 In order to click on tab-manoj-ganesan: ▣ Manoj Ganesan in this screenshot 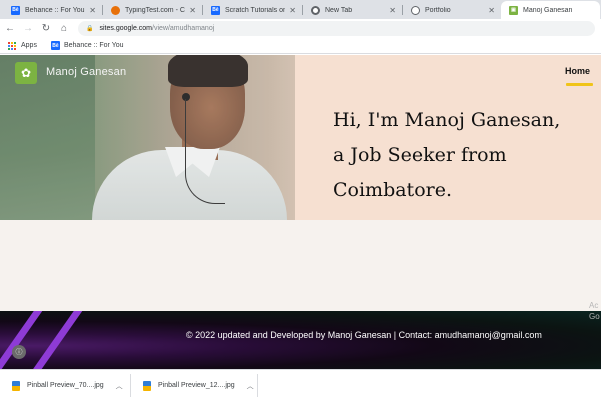, I will do `click(550, 10)`.